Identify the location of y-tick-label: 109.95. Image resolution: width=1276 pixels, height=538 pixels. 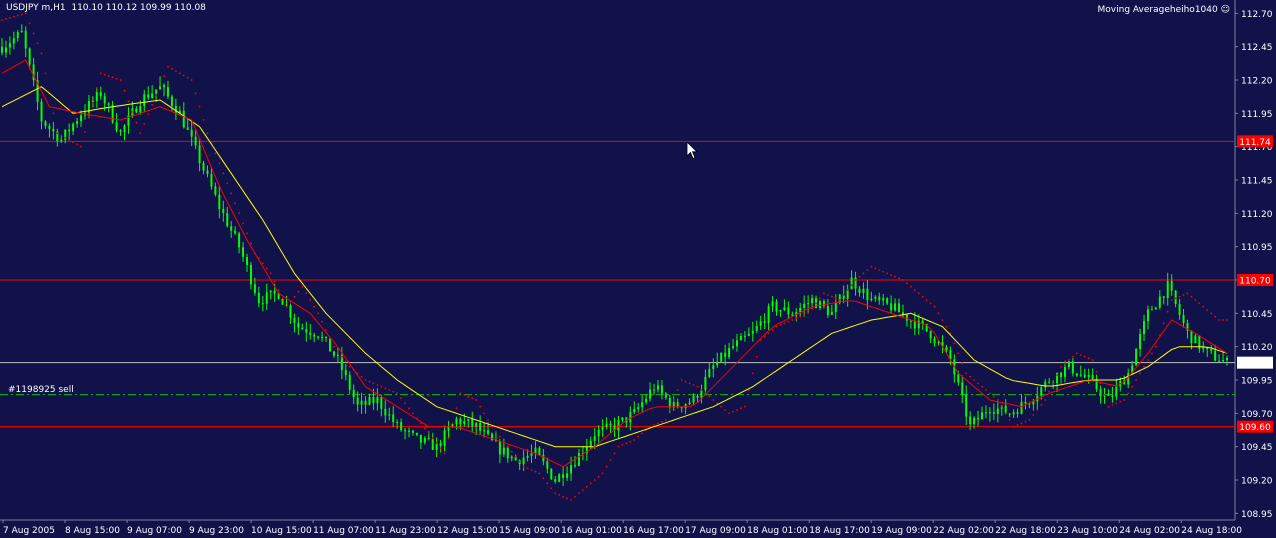
(1257, 382).